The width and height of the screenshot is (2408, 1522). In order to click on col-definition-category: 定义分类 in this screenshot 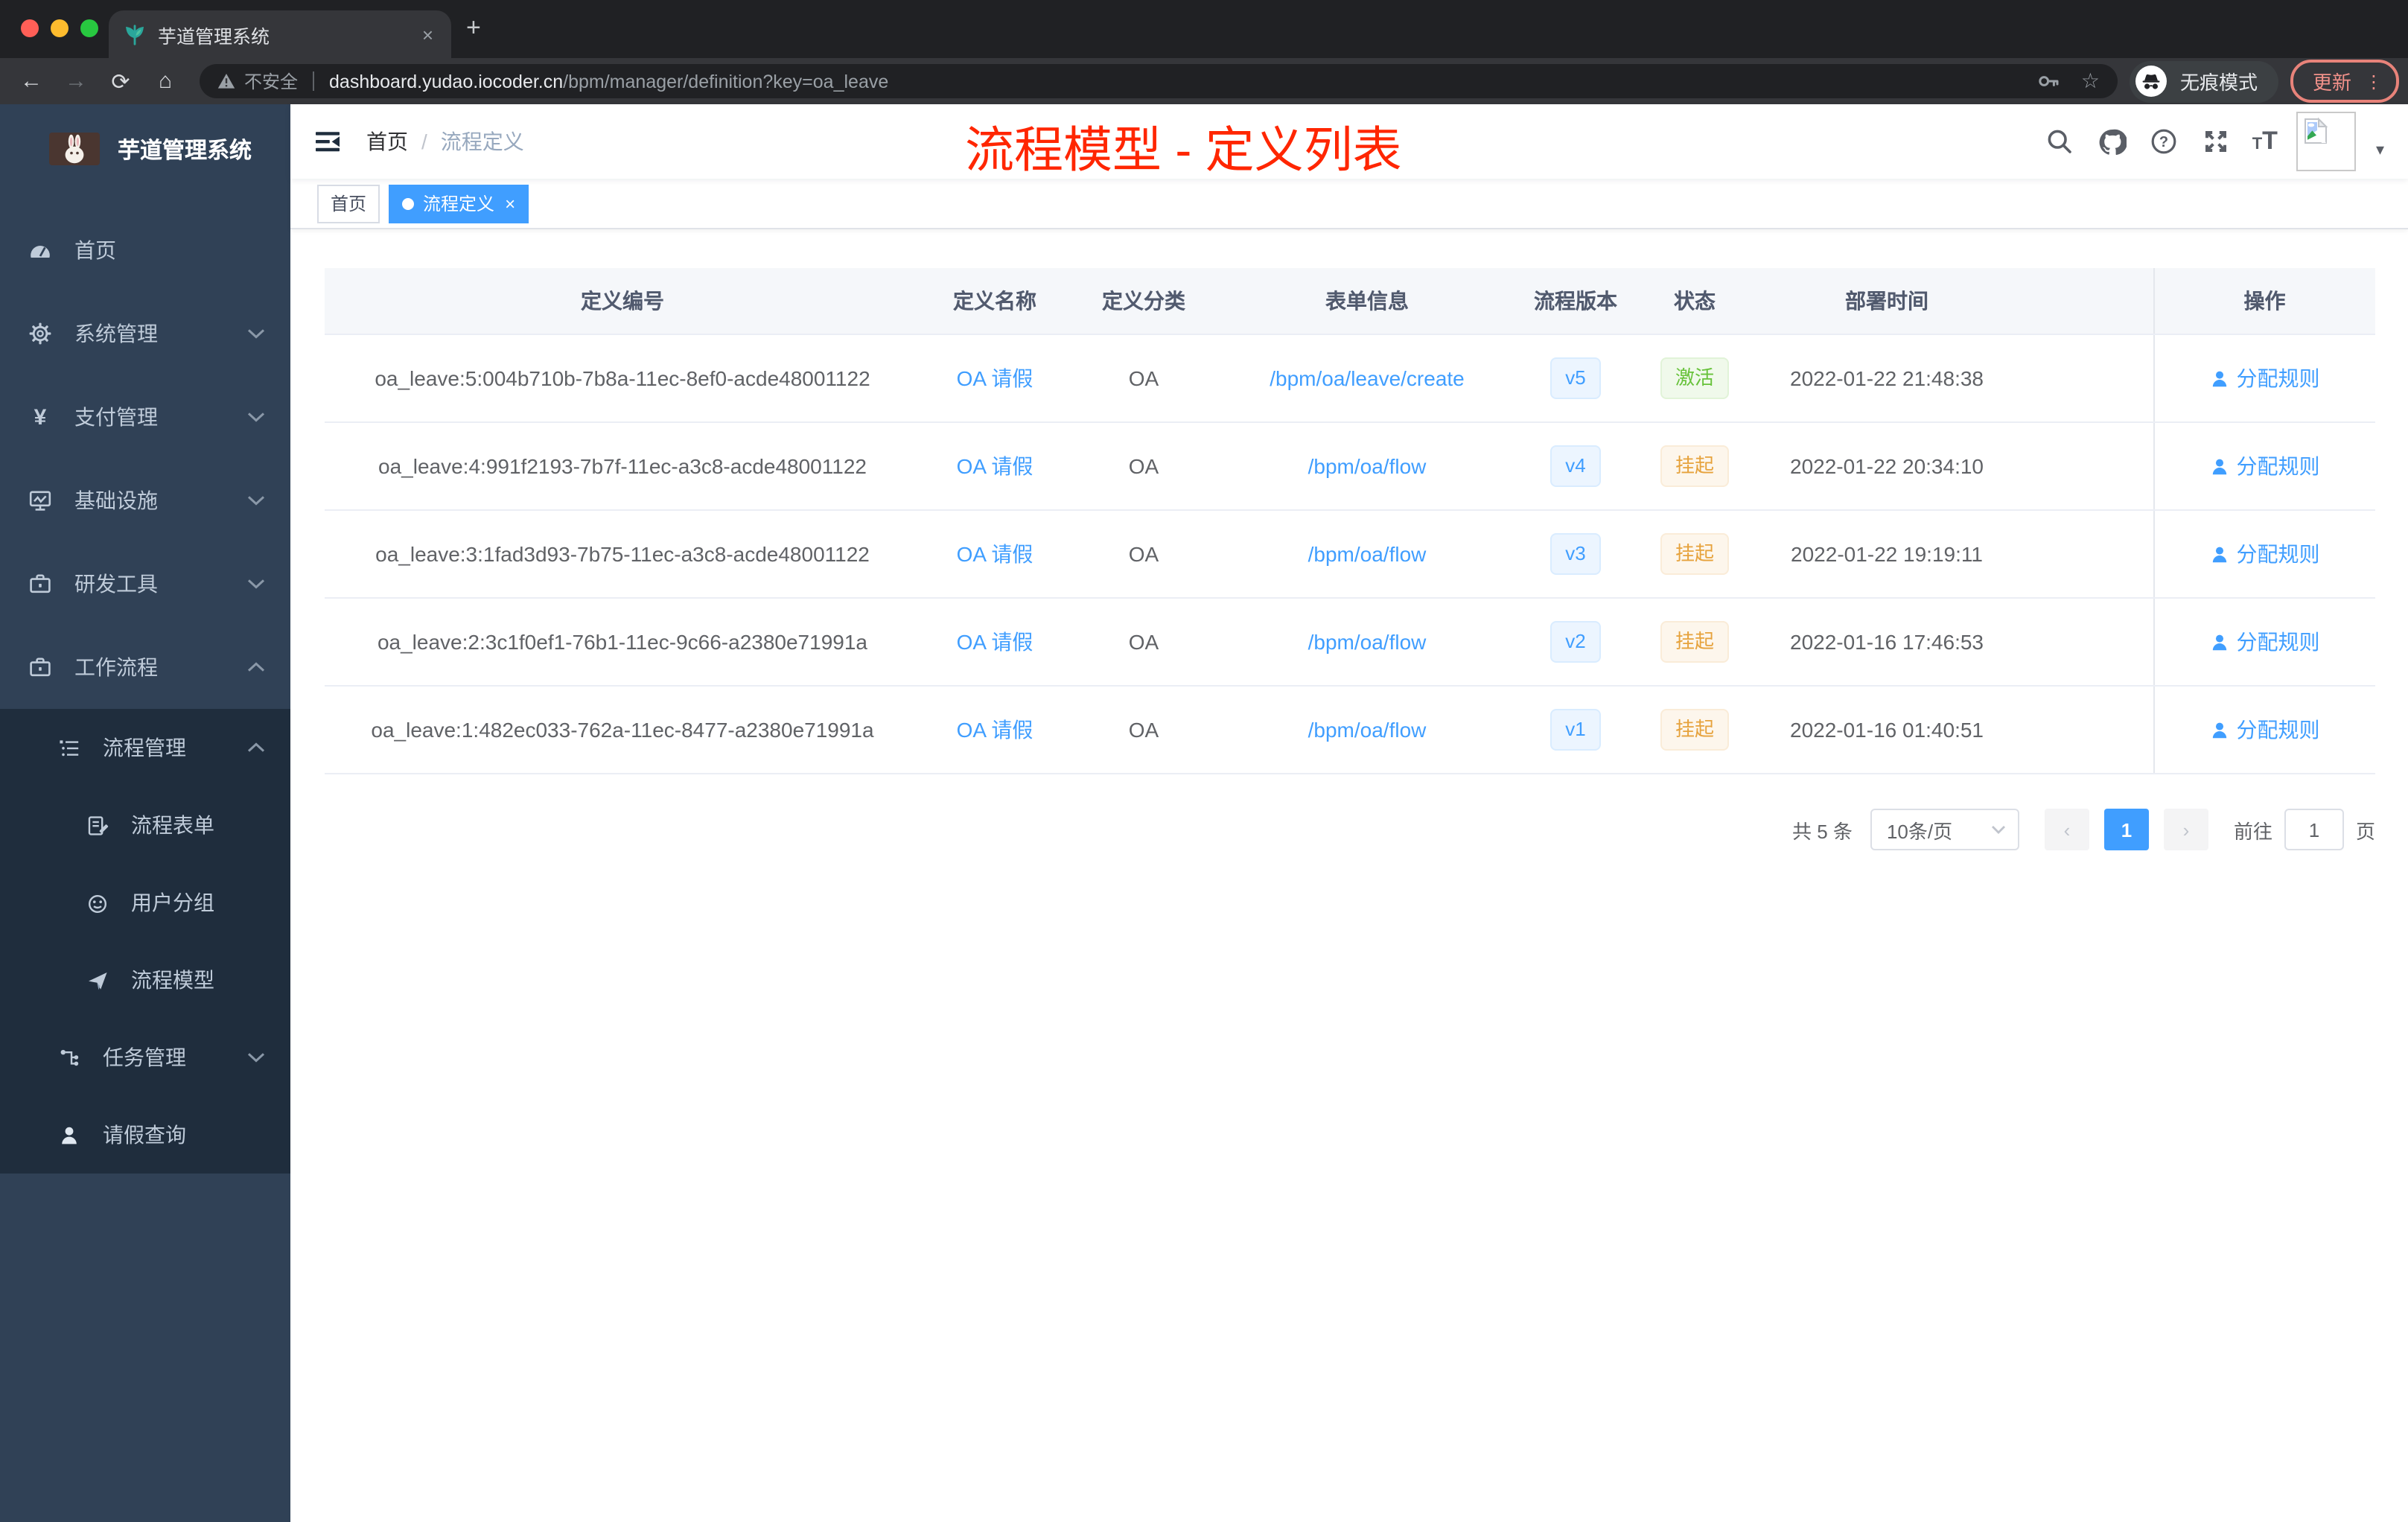, I will do `click(1143, 301)`.